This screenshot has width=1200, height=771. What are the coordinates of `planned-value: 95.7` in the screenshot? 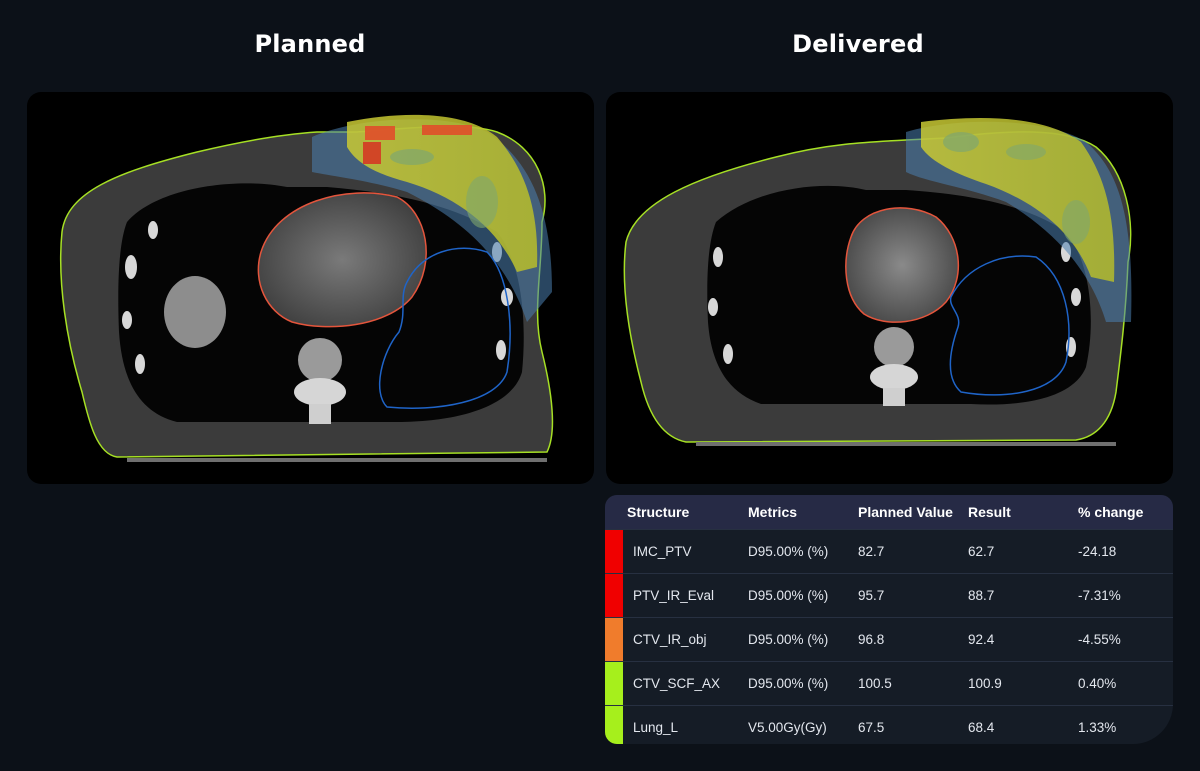 It's located at (871, 595).